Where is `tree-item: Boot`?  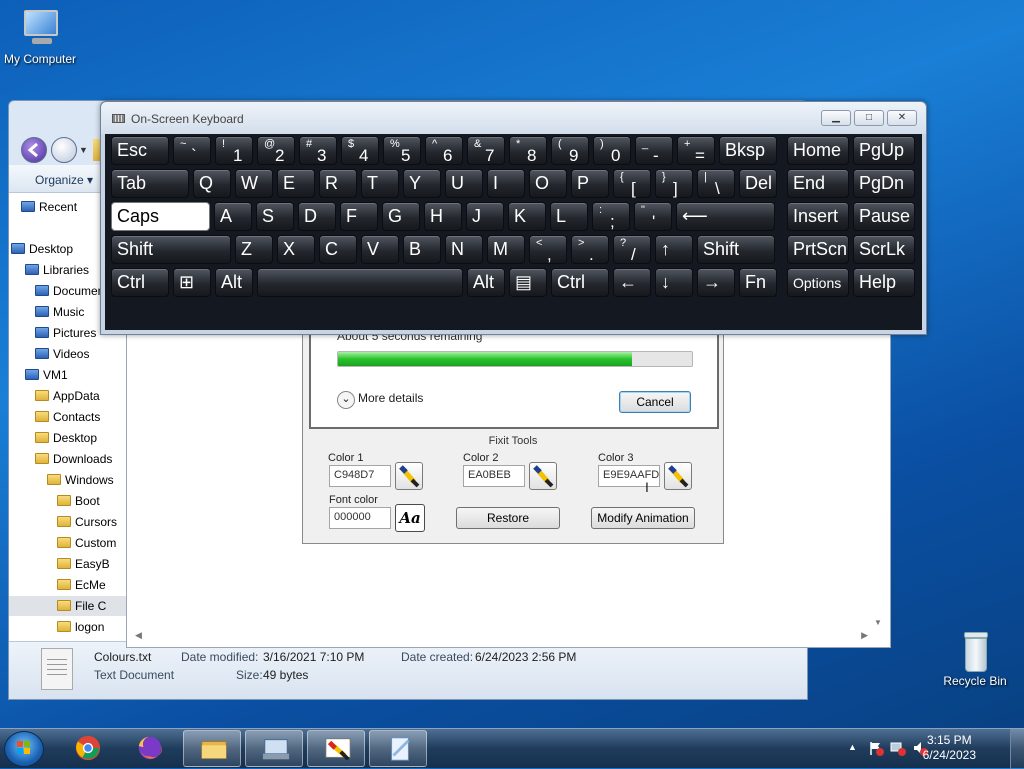 tree-item: Boot is located at coordinates (93, 501).